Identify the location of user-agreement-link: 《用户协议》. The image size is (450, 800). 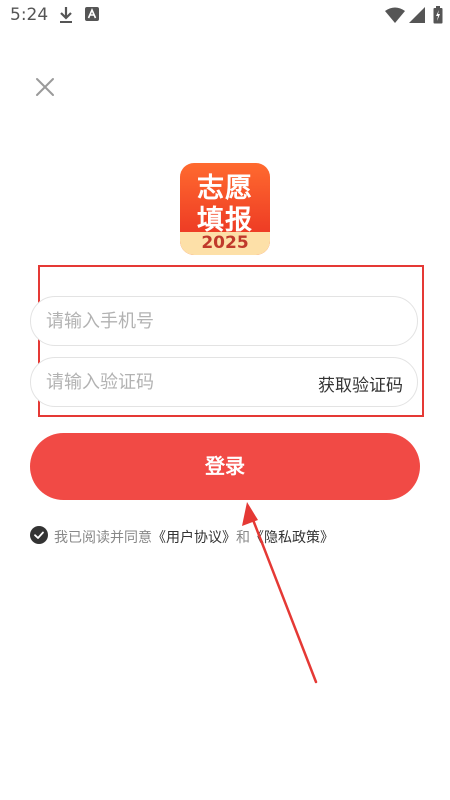
(194, 538).